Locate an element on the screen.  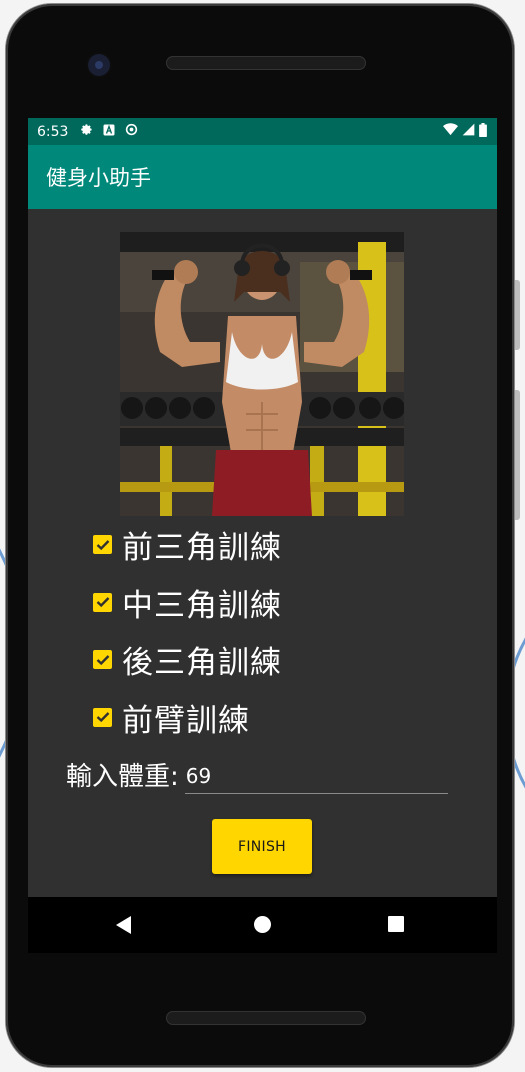
weight-label: 輸入體重: is located at coordinates (122, 777).